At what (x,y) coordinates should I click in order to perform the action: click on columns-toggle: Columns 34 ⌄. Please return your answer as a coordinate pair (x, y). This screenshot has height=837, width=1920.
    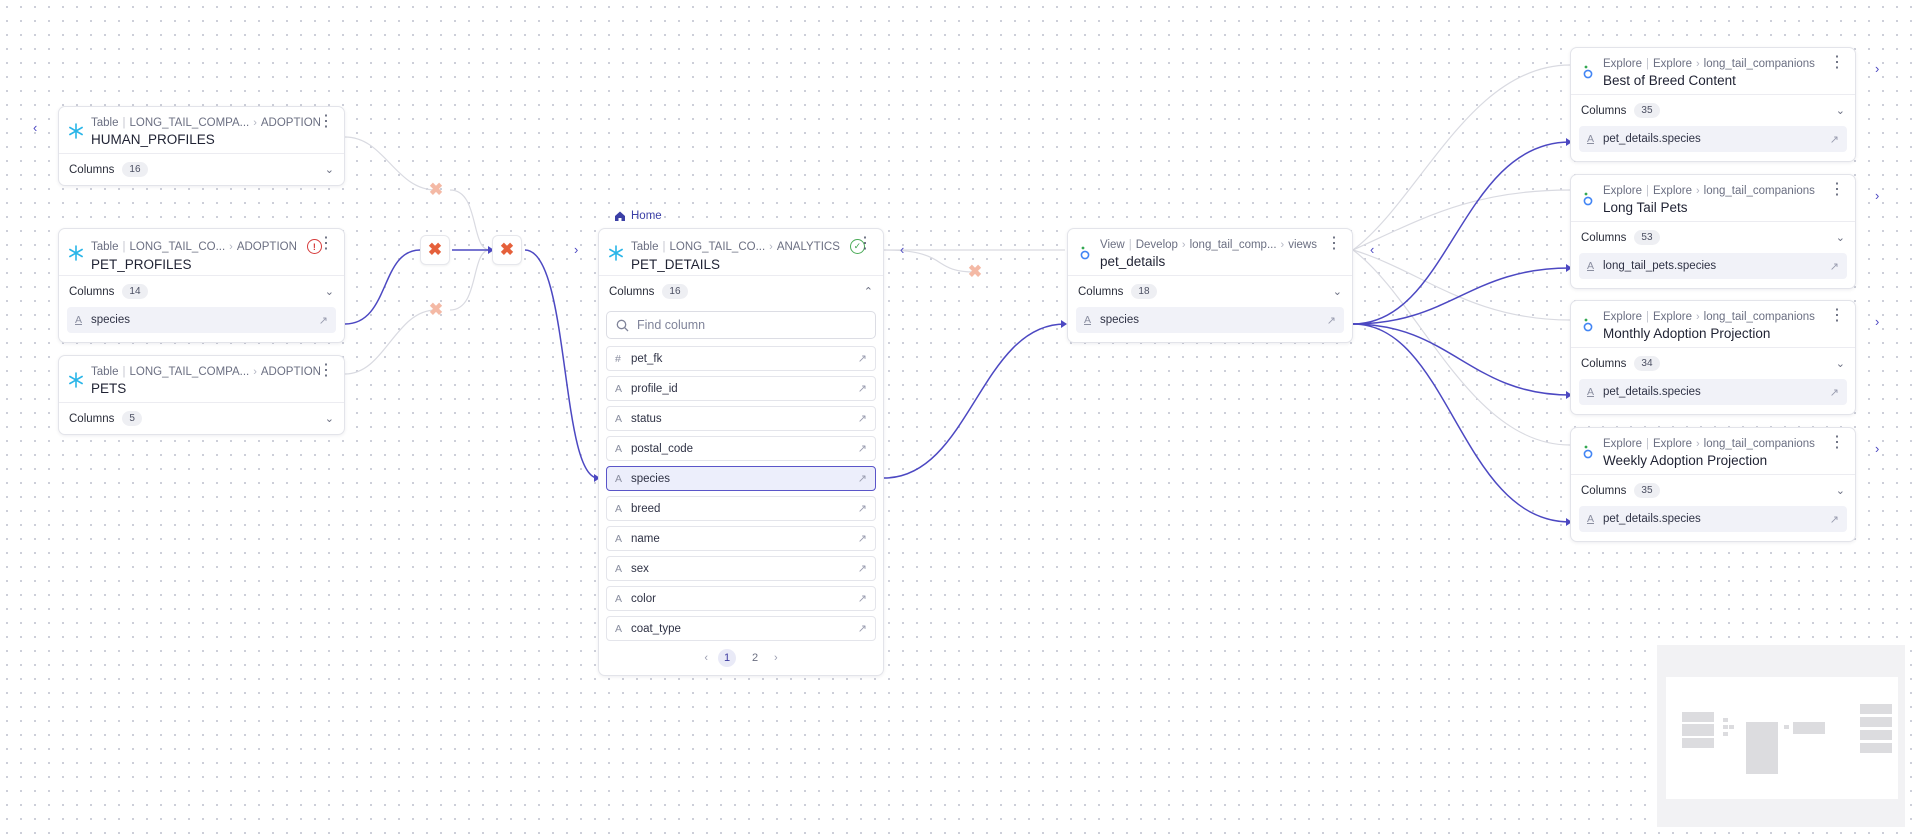
    Looking at the image, I should click on (1713, 363).